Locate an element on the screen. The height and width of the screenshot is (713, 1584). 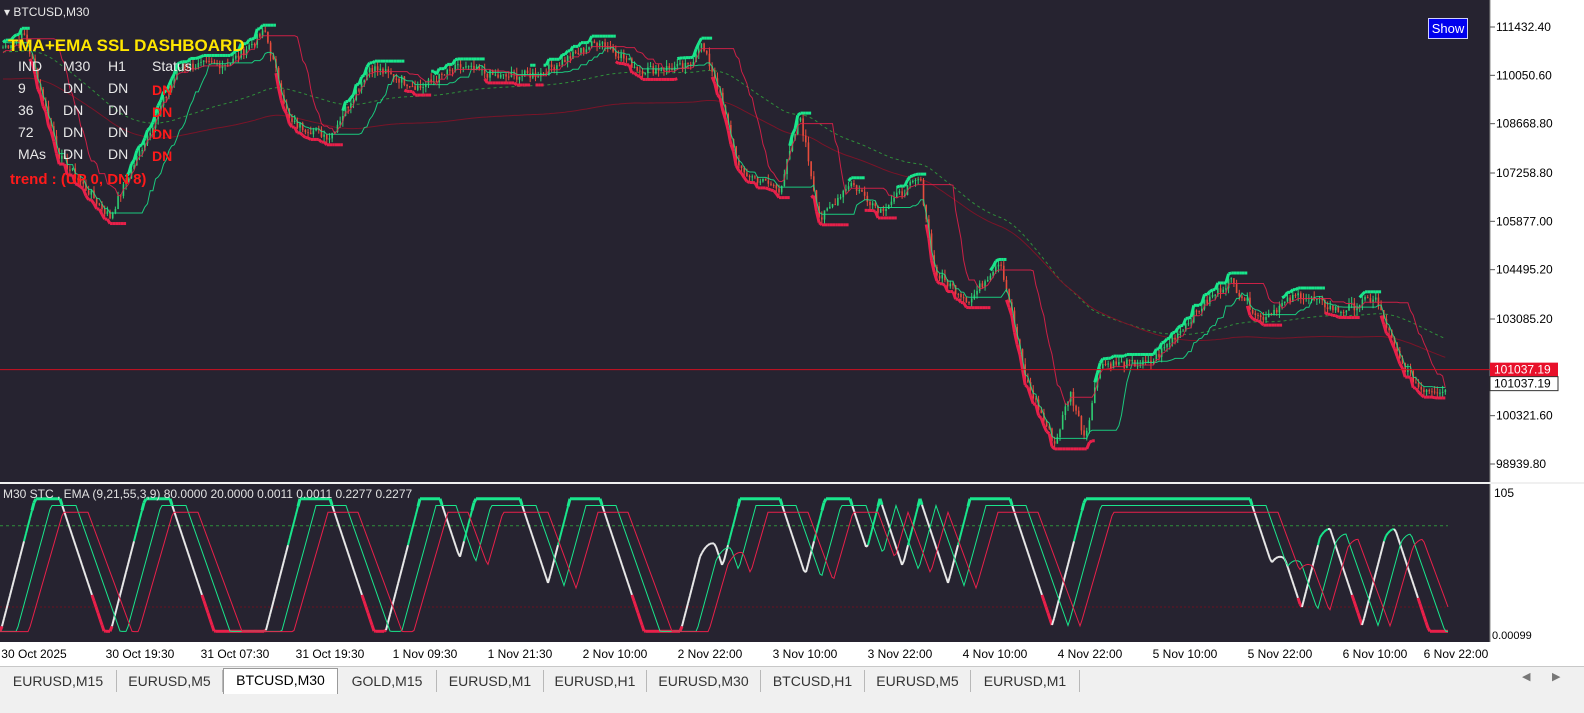
price-label: 100321.60 is located at coordinates (1524, 416).